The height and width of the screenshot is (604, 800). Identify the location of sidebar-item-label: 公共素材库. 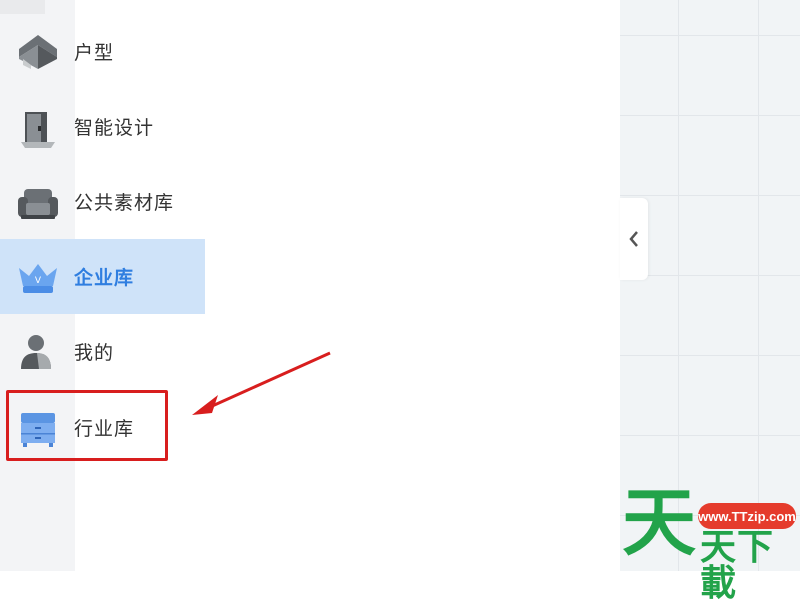
(124, 203).